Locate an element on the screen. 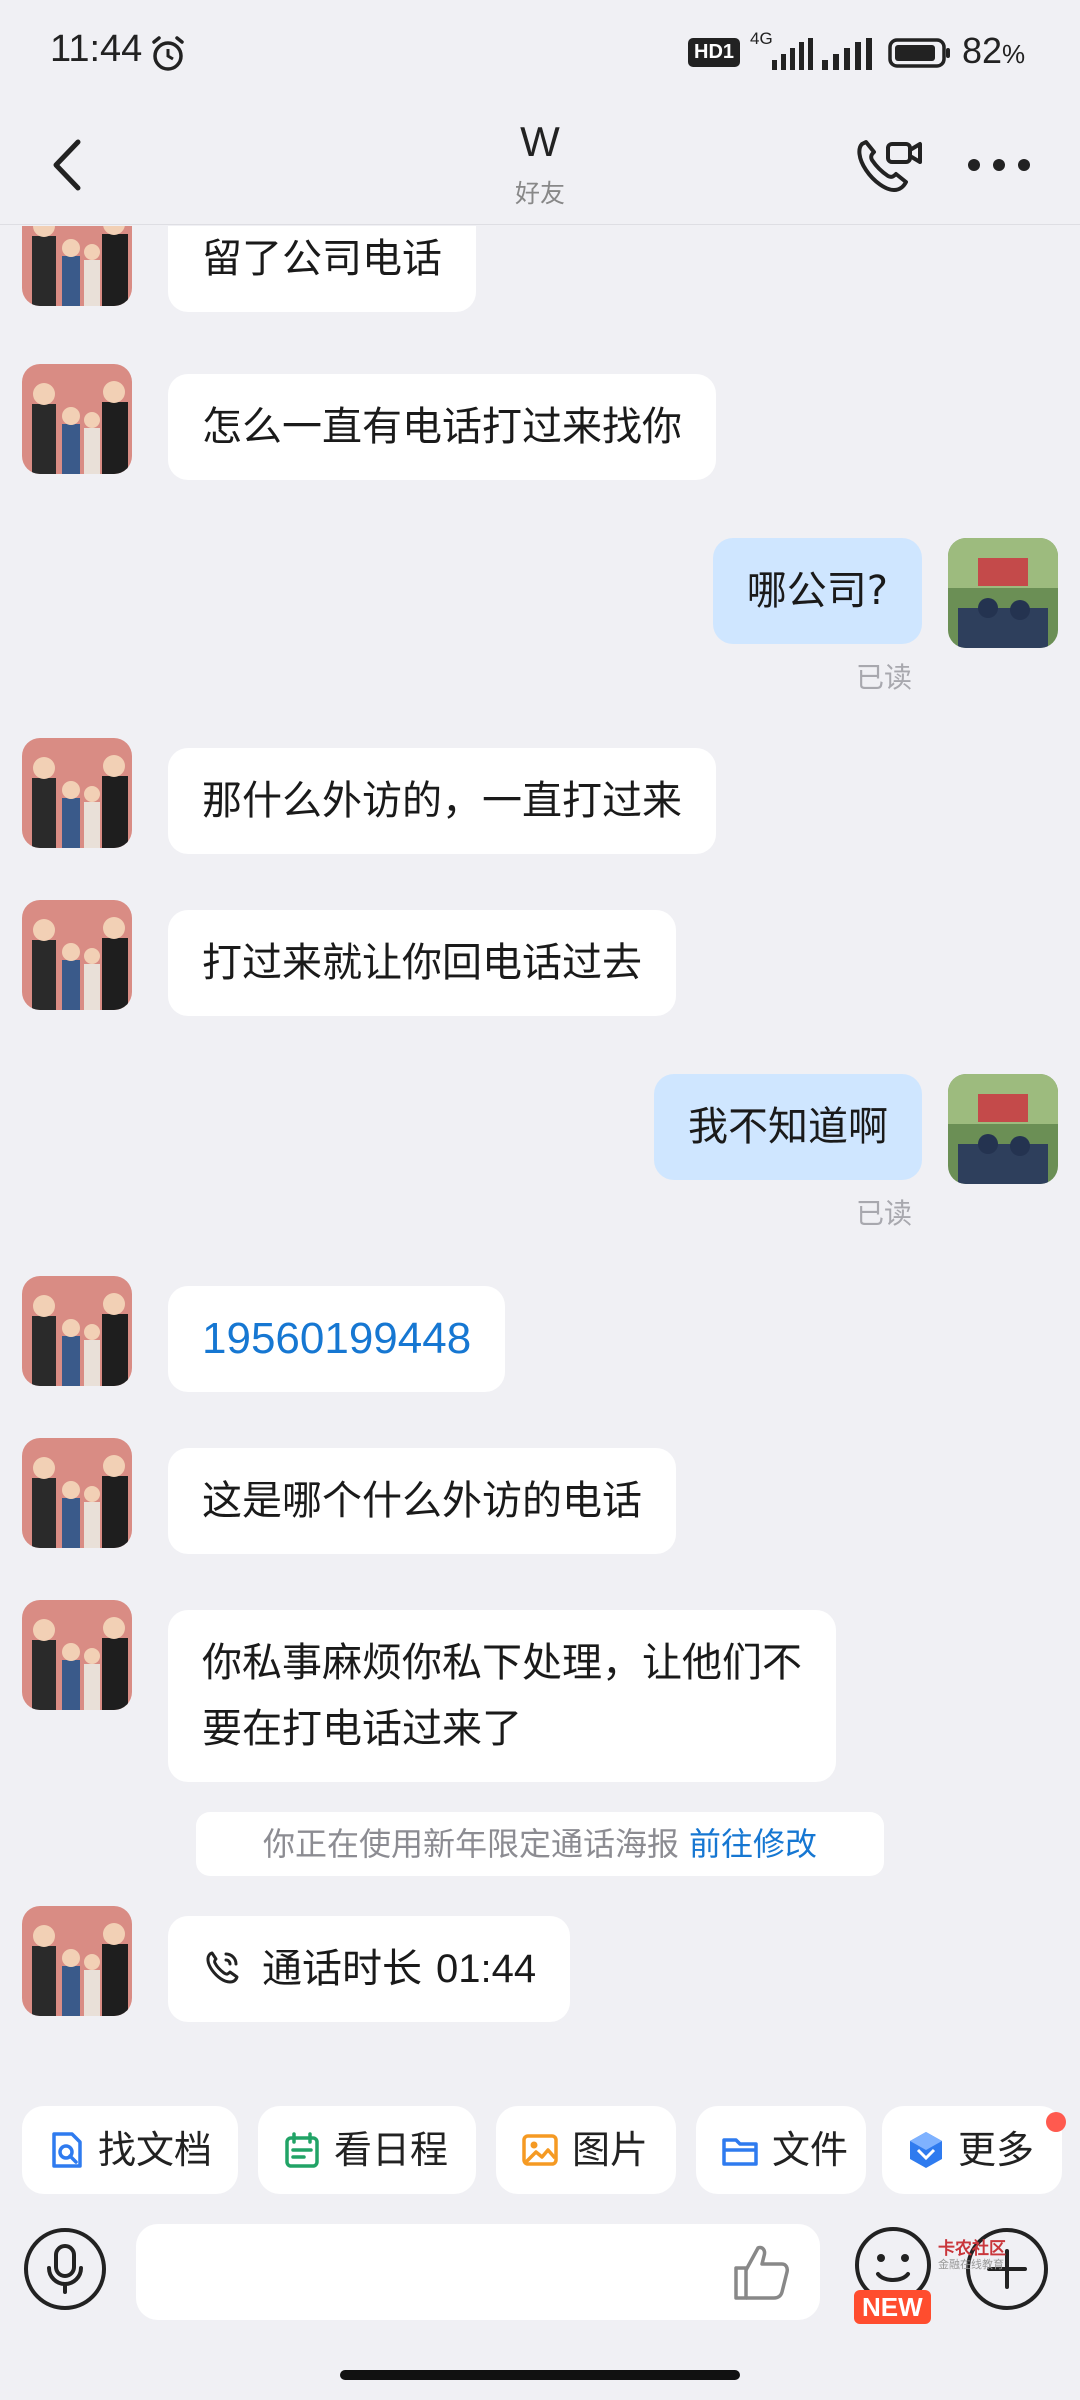 The height and width of the screenshot is (2400, 1080). quick-action-label: 更多 is located at coordinates (996, 2150).